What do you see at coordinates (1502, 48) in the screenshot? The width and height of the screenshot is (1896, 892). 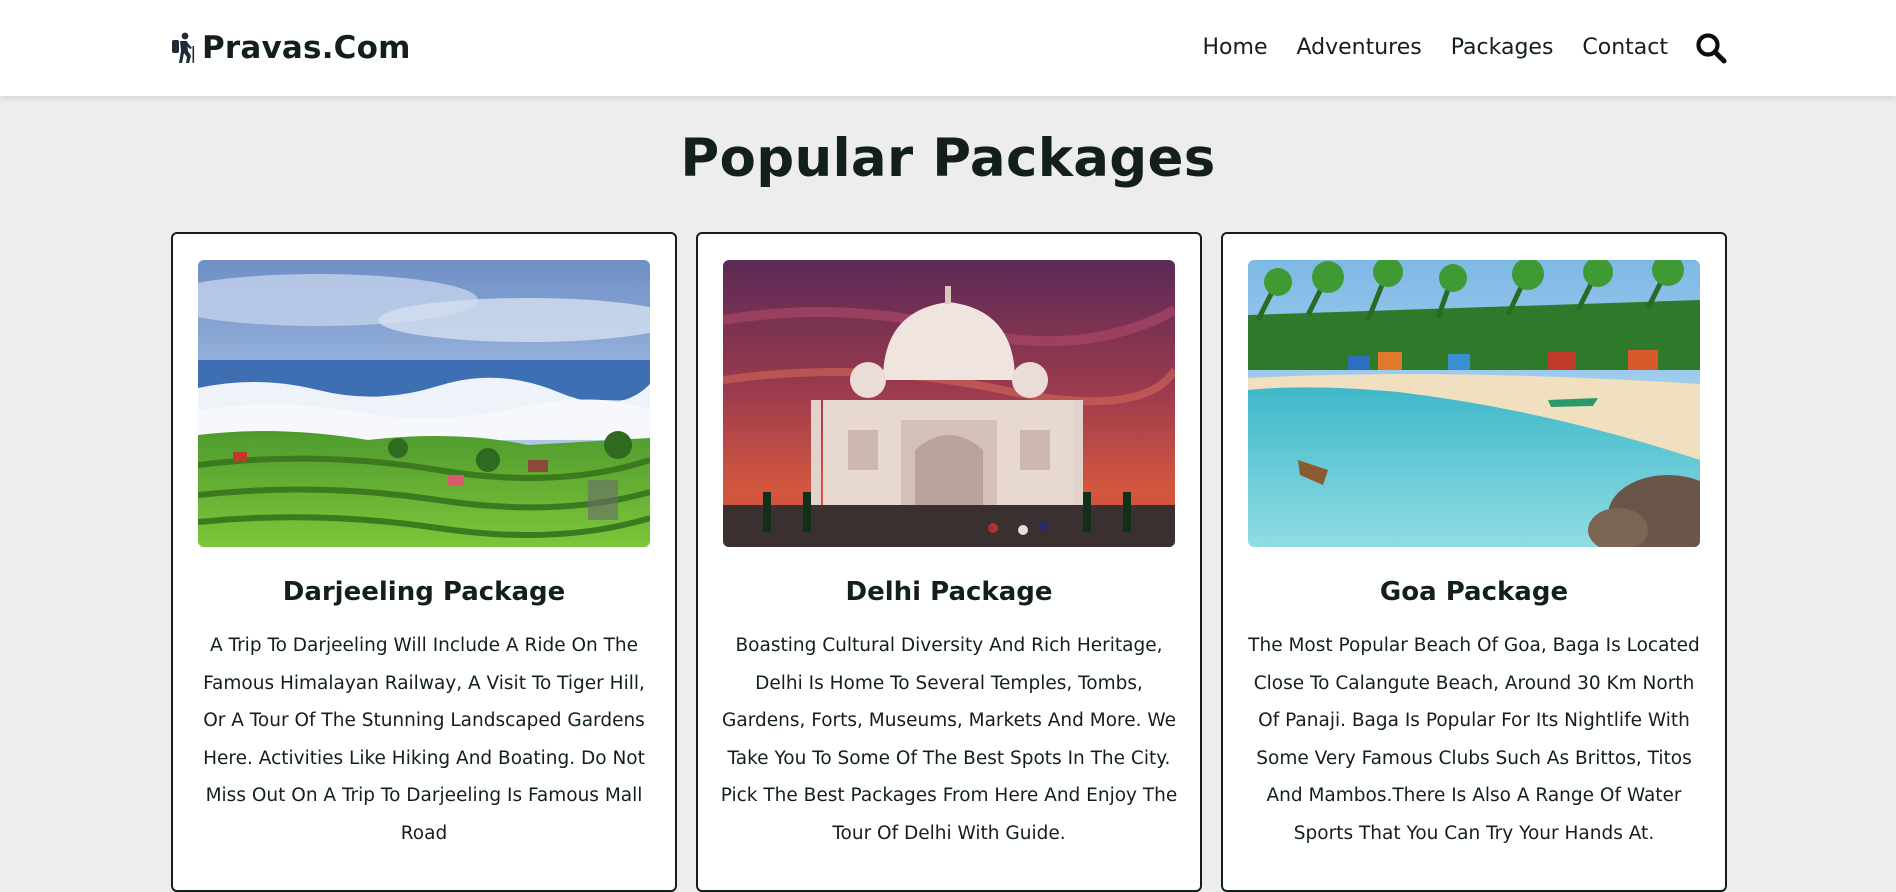 I see `nav-packages: Packages` at bounding box center [1502, 48].